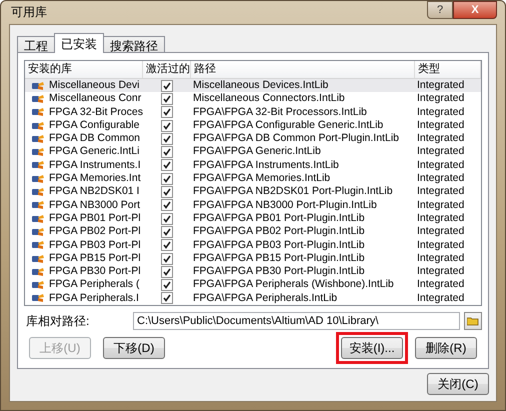  I want to click on tab: 搜索路径, so click(134, 44).